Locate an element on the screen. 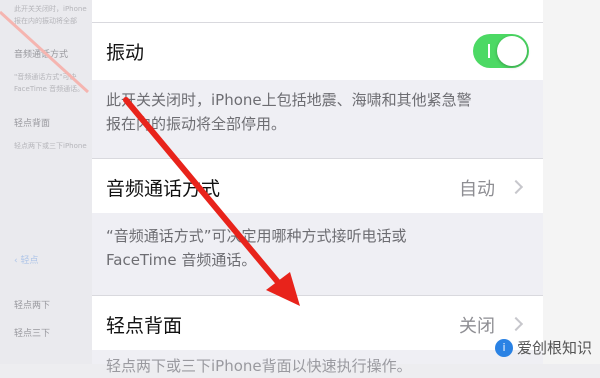 The image size is (600, 378). audio-call-value: 自动 is located at coordinates (477, 189).